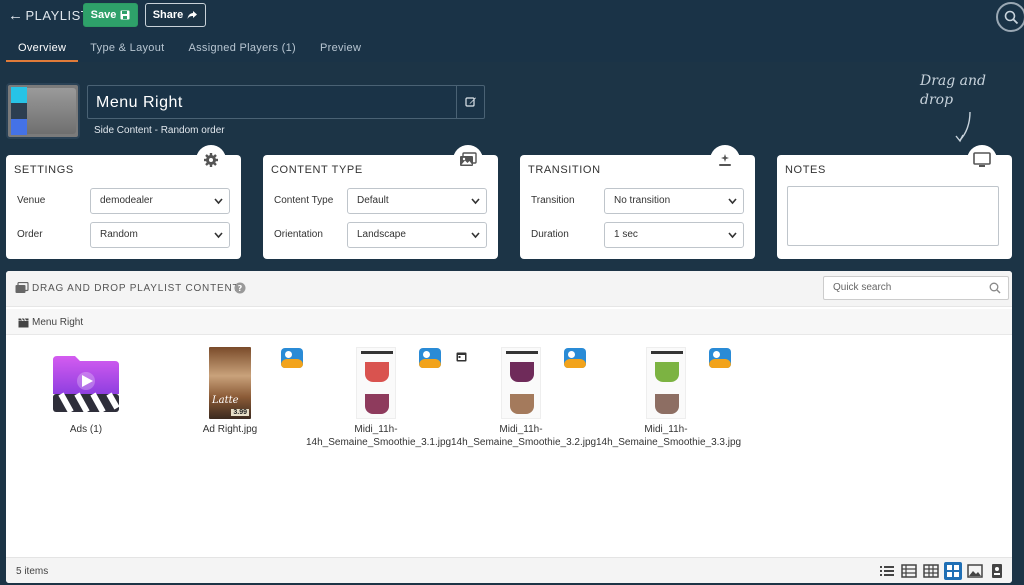 This screenshot has width=1024, height=585. I want to click on breadcrumb-label: Menu Right, so click(58, 322).